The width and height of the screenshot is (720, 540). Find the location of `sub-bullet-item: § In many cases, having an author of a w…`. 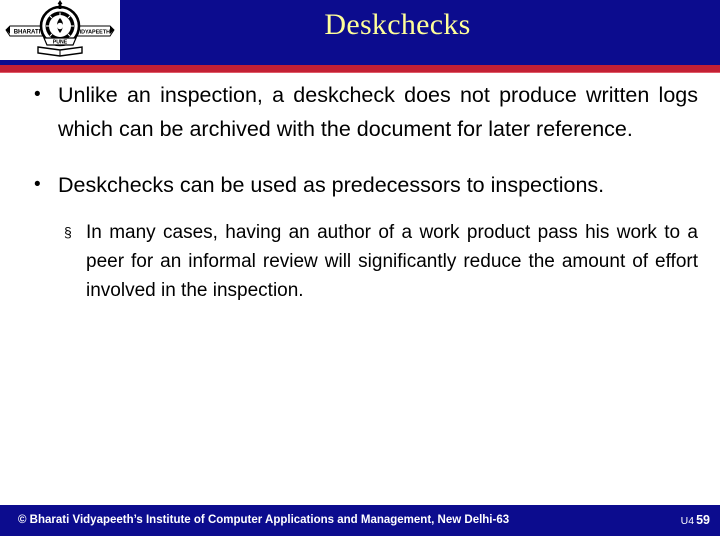

sub-bullet-item: § In many cases, having an author of a w… is located at coordinates (379, 261).